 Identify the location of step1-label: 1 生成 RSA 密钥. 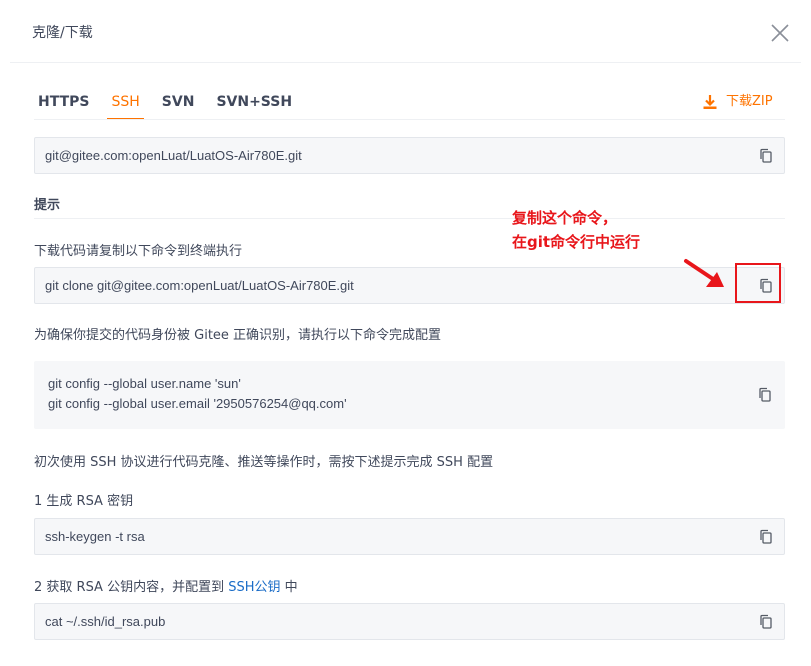
(84, 501).